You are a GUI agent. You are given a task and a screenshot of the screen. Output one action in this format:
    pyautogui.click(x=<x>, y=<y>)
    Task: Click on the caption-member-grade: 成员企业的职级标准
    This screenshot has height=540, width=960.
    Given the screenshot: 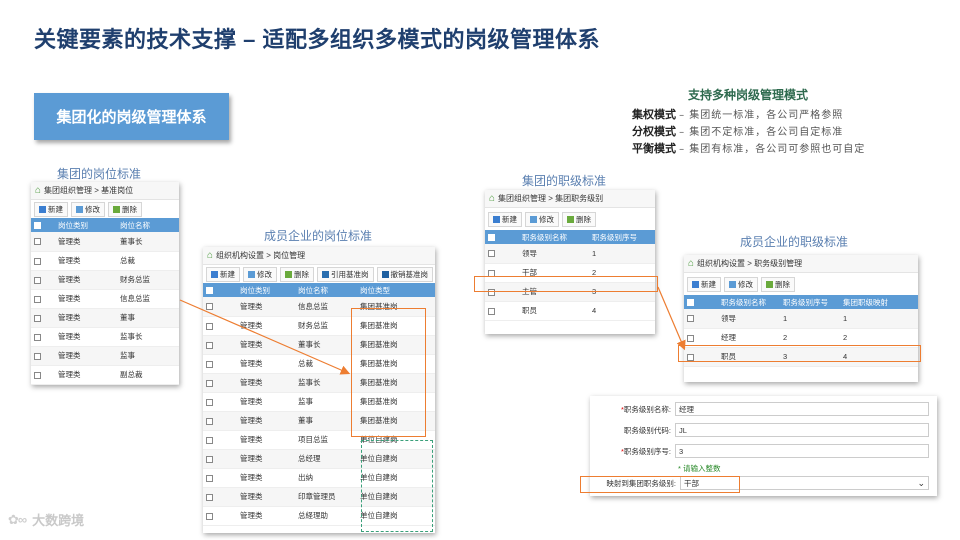 What is the action you would take?
    pyautogui.click(x=794, y=242)
    